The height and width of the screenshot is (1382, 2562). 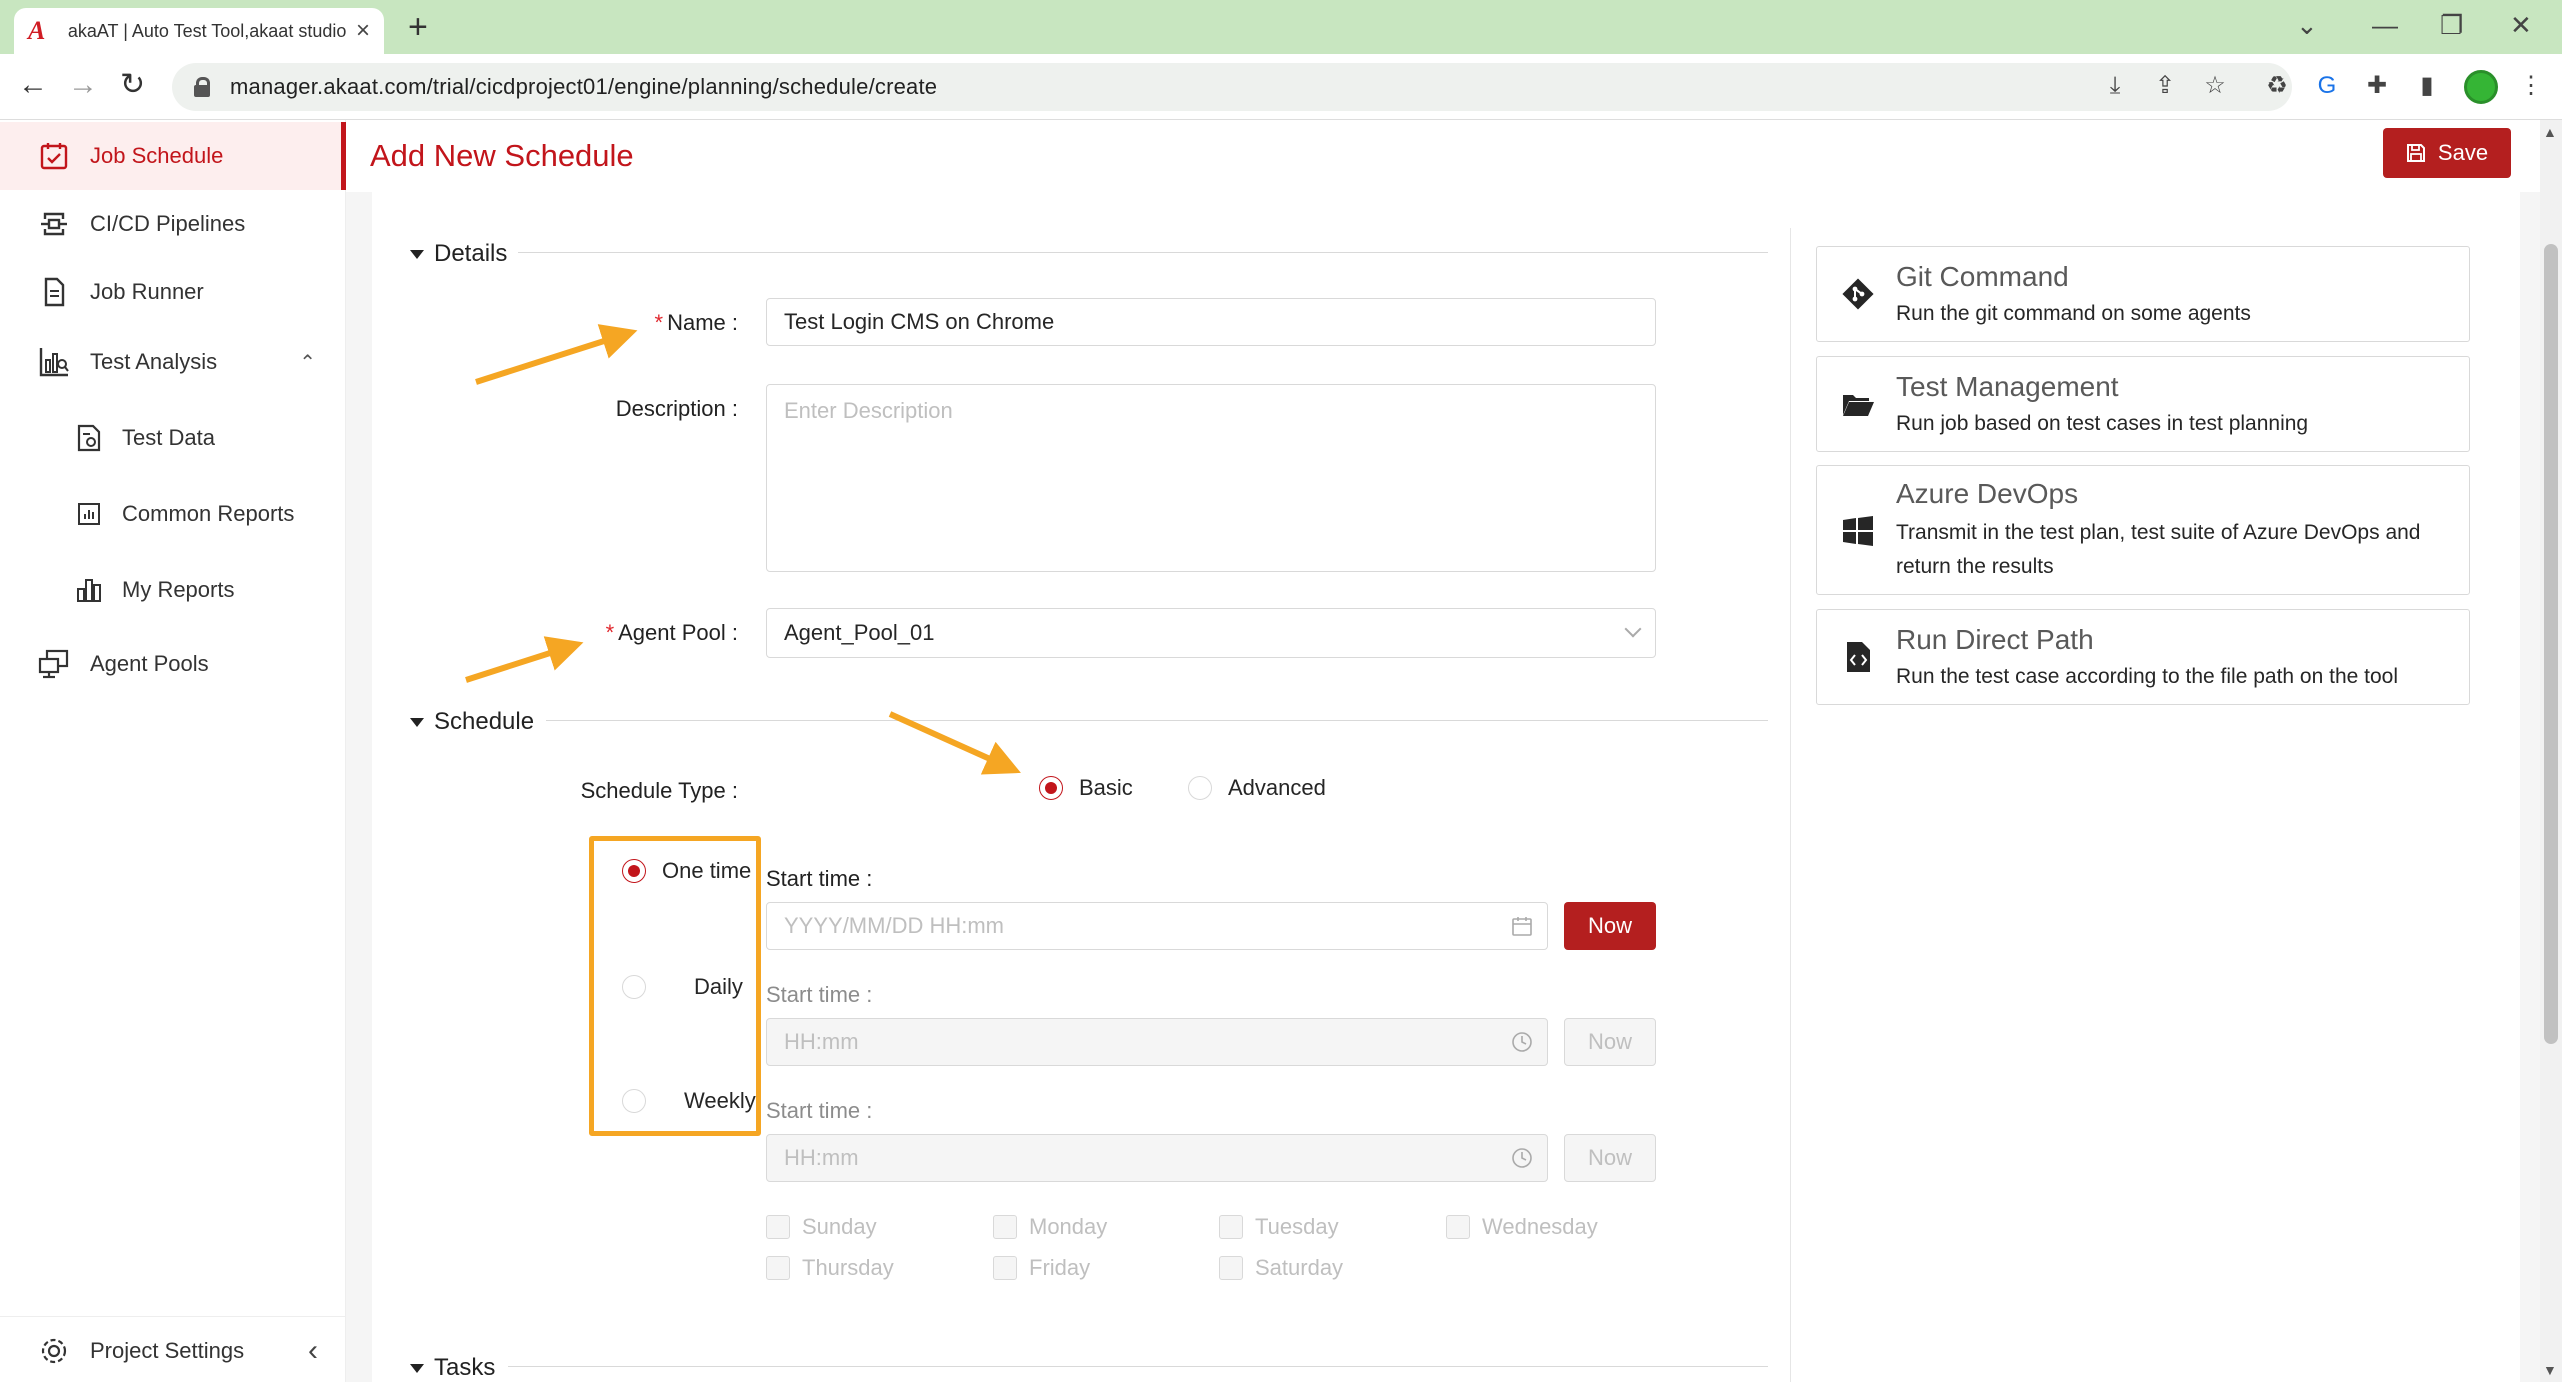 I want to click on scroll-down-icon: ▼, so click(x=2550, y=1370).